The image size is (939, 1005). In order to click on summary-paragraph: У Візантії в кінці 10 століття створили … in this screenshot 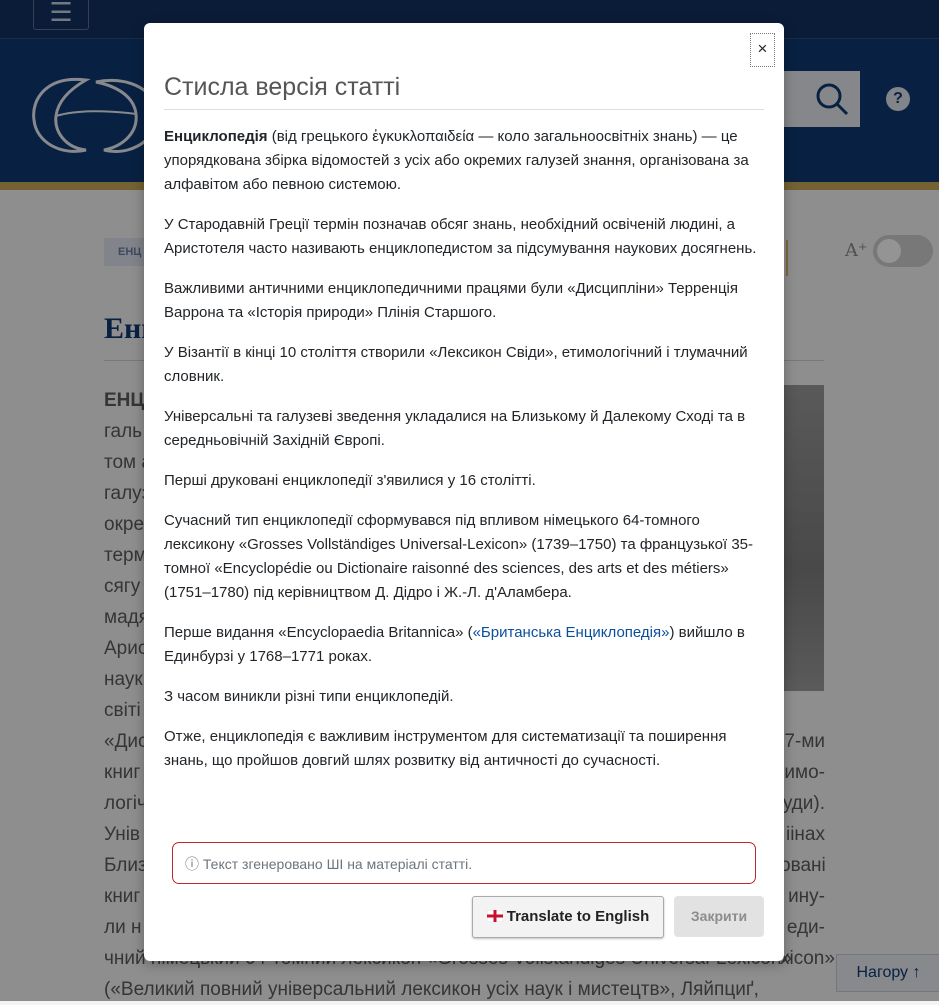, I will do `click(456, 364)`.